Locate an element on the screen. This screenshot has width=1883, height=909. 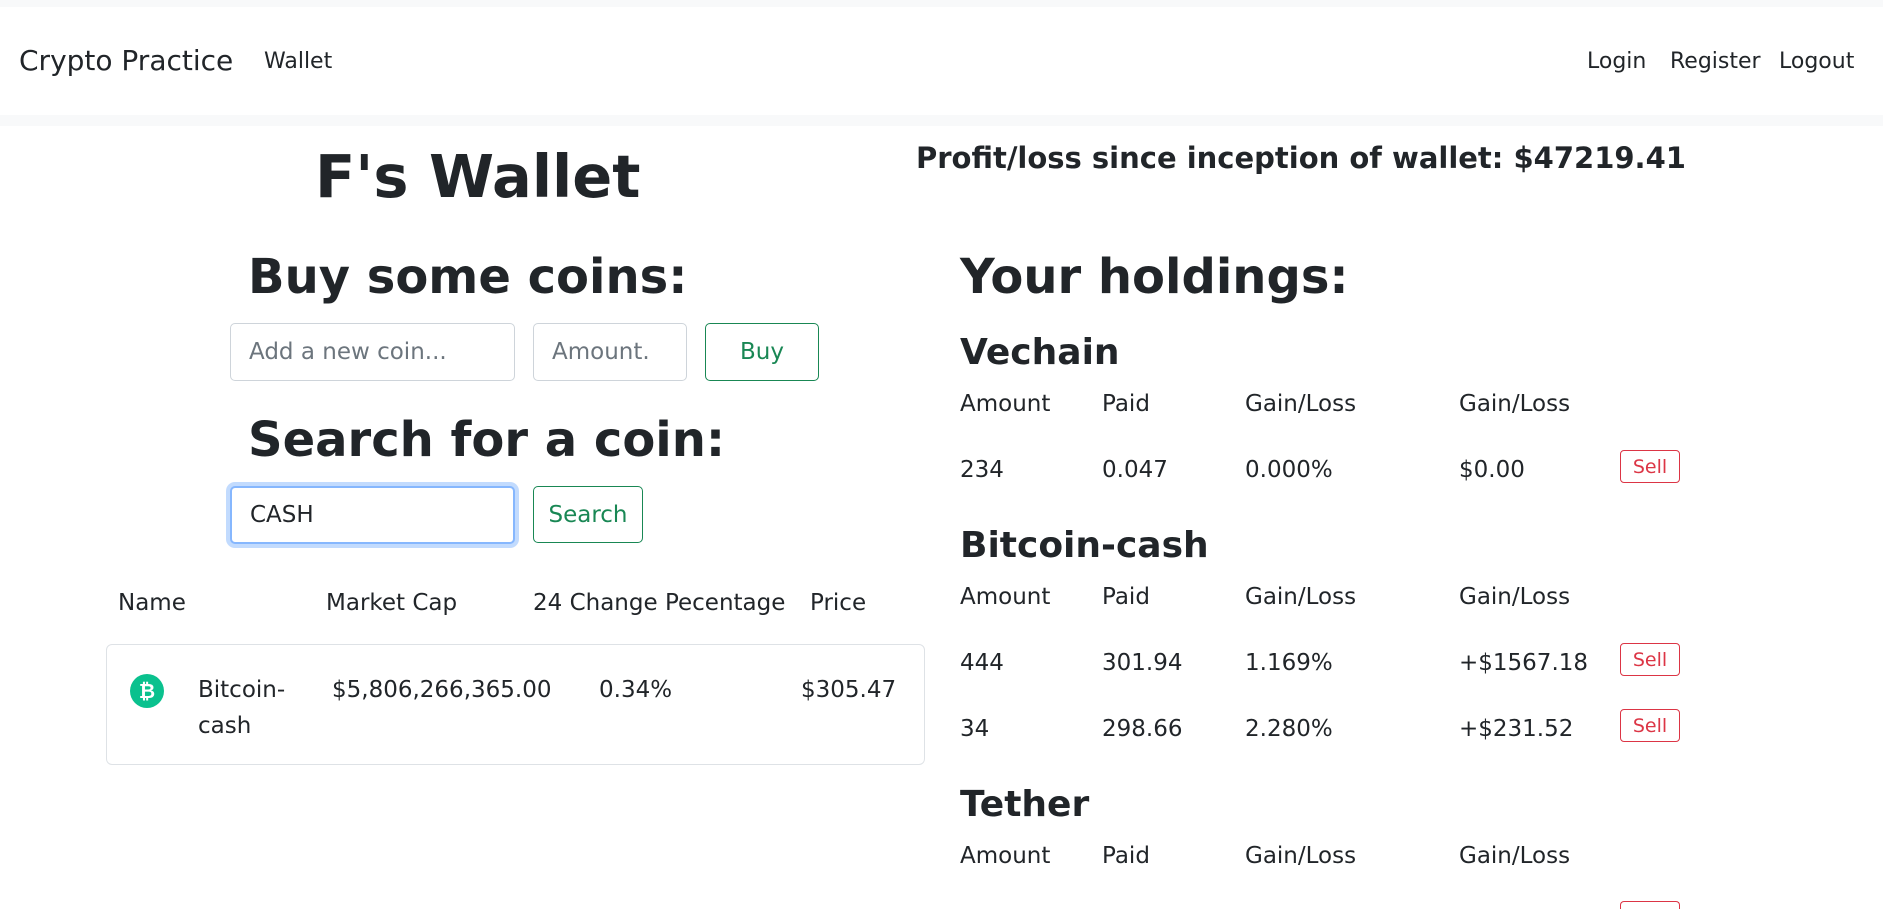
holding-paid: 298.66 is located at coordinates (1142, 729).